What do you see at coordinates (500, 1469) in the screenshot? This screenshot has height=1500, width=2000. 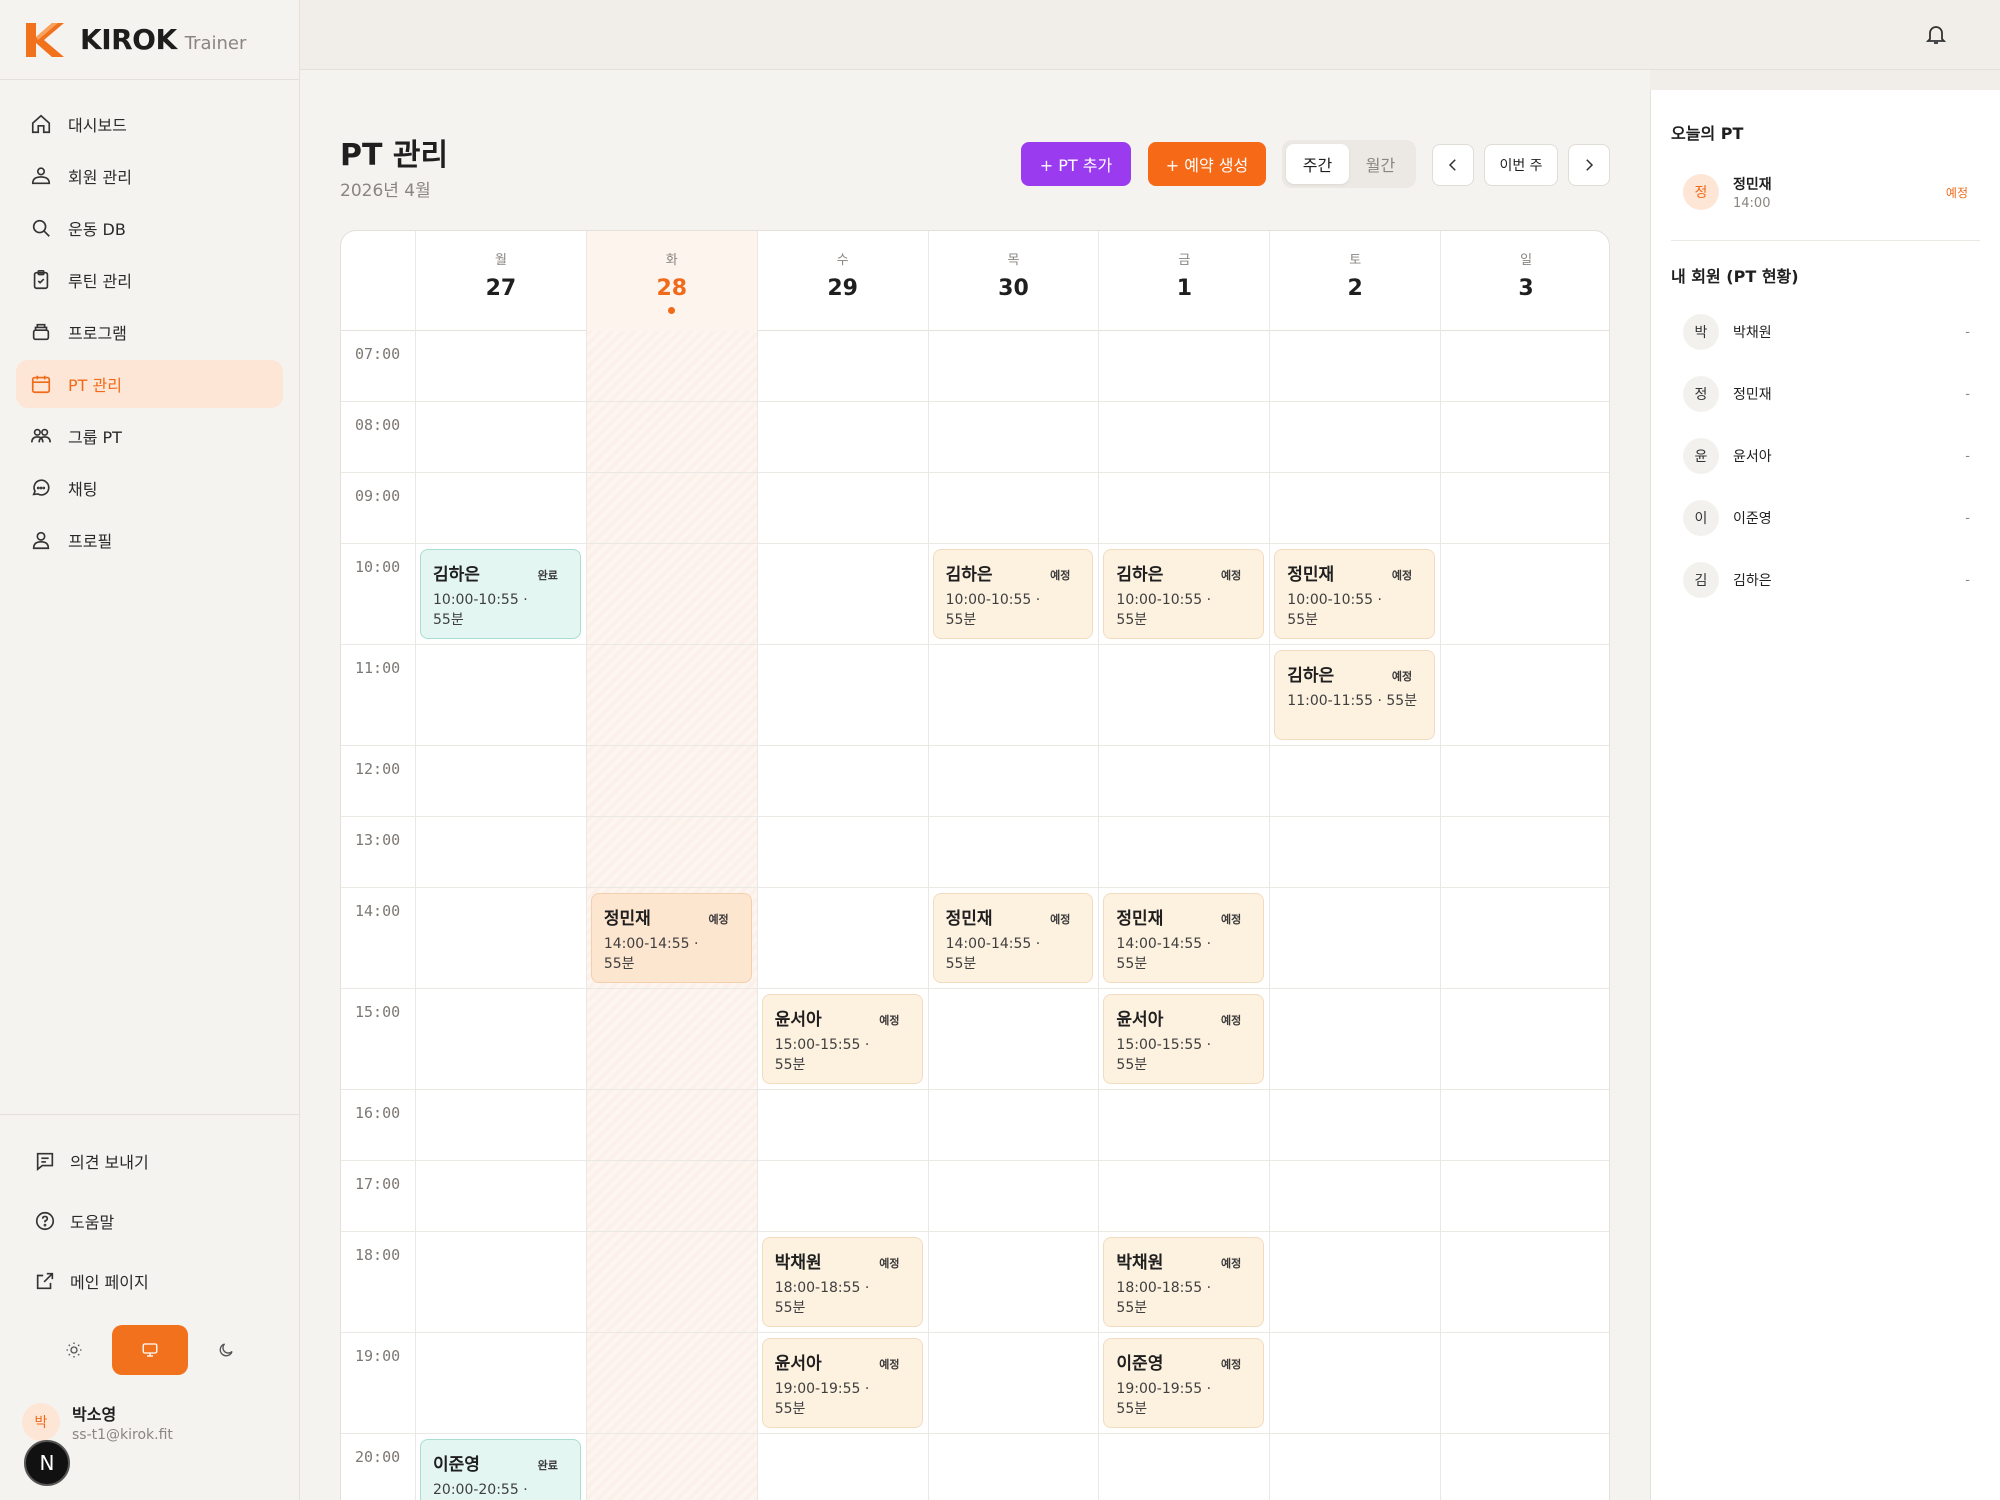 I see `pt-session-card: 이준영 완료 20:00-20:55 ·55분` at bounding box center [500, 1469].